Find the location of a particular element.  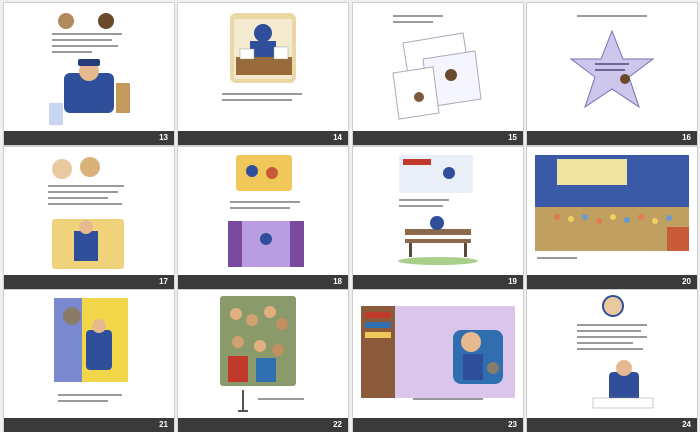

illustration-officer-in-armchair is located at coordinates (438, 353).